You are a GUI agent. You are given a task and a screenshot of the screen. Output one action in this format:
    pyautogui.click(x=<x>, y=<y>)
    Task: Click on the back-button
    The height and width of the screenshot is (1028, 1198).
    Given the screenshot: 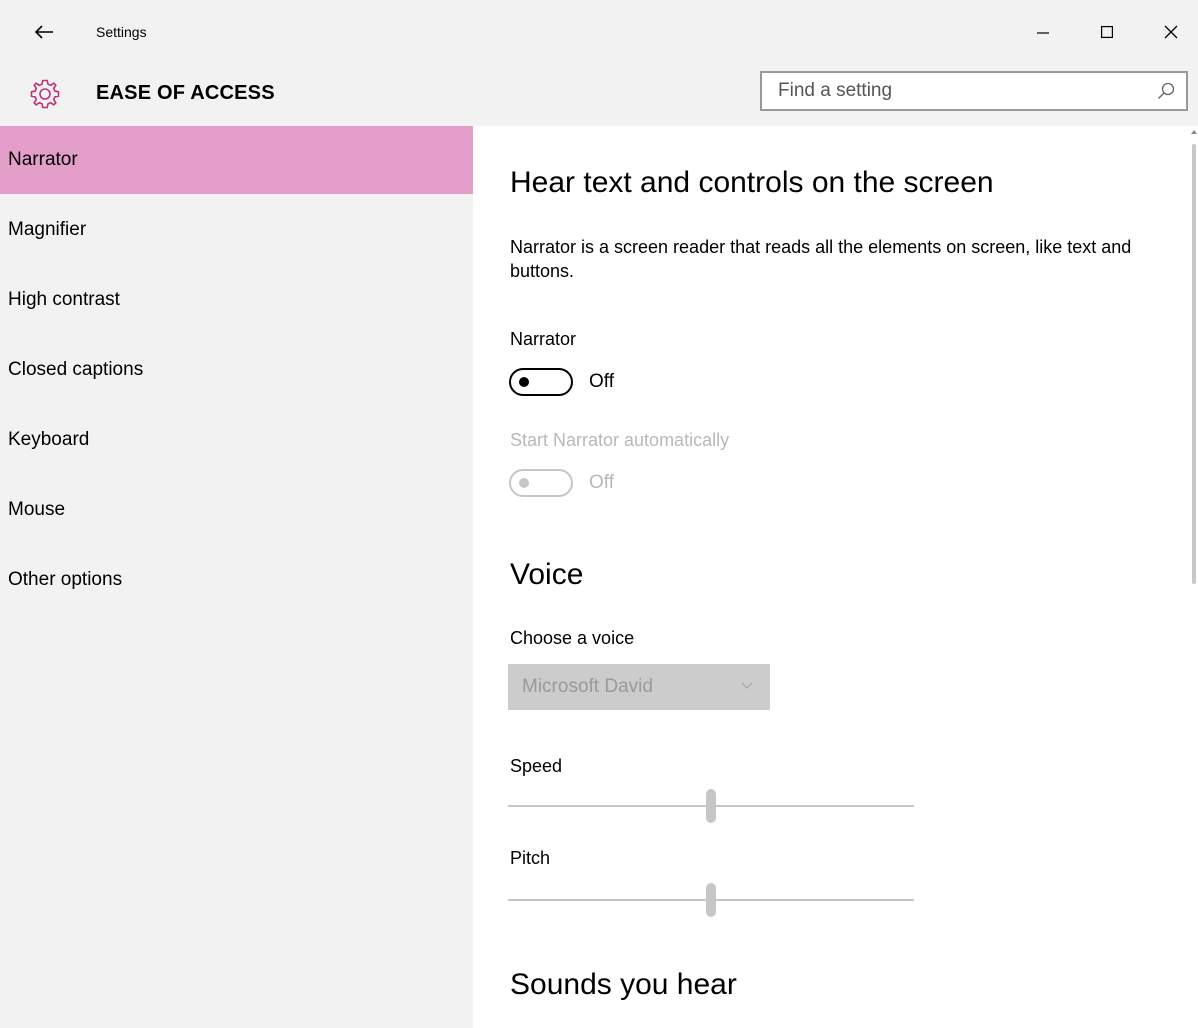 What is the action you would take?
    pyautogui.click(x=44, y=32)
    